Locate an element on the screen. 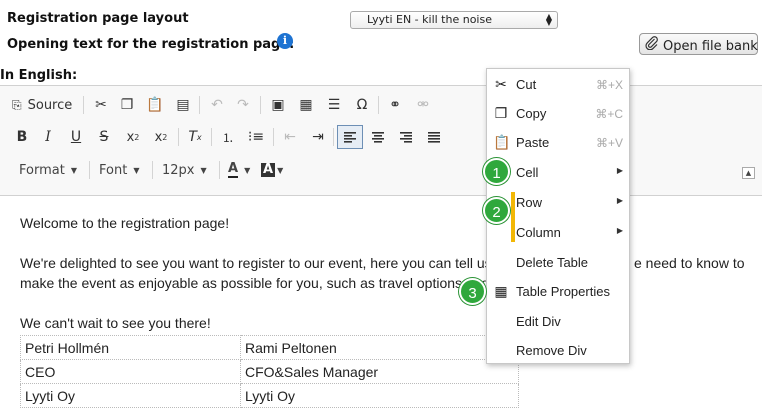  font-dropdown: Font ▼ is located at coordinates (119, 170).